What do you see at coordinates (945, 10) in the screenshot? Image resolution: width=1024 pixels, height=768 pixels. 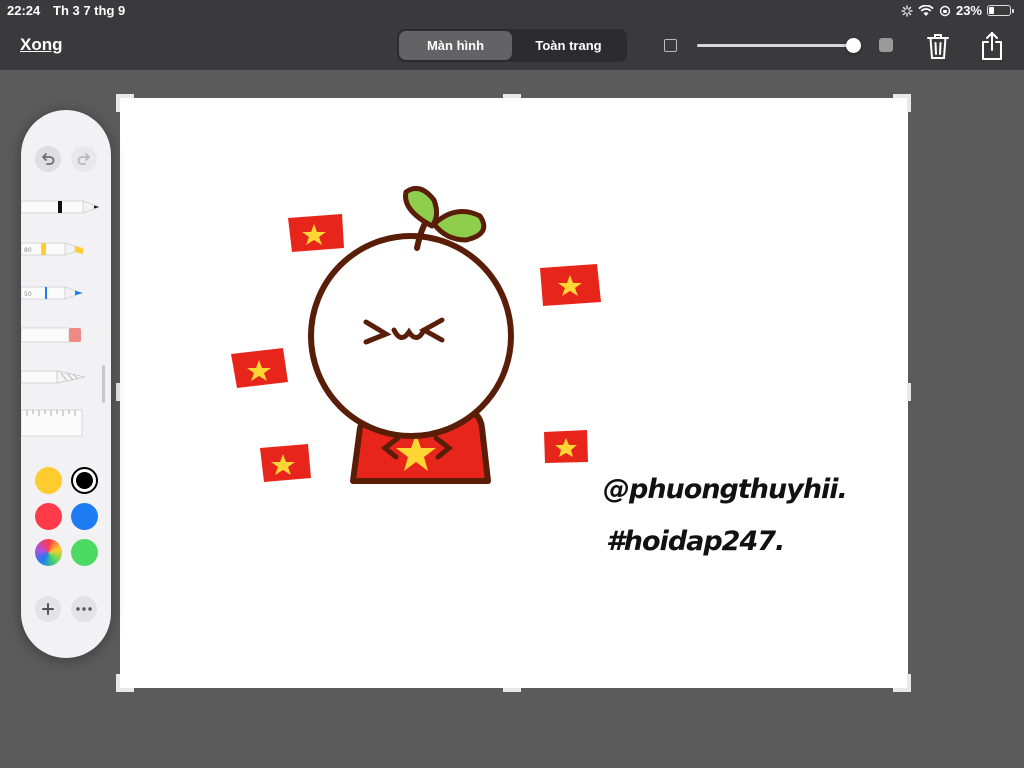 I see `orientation-lock-icon` at bounding box center [945, 10].